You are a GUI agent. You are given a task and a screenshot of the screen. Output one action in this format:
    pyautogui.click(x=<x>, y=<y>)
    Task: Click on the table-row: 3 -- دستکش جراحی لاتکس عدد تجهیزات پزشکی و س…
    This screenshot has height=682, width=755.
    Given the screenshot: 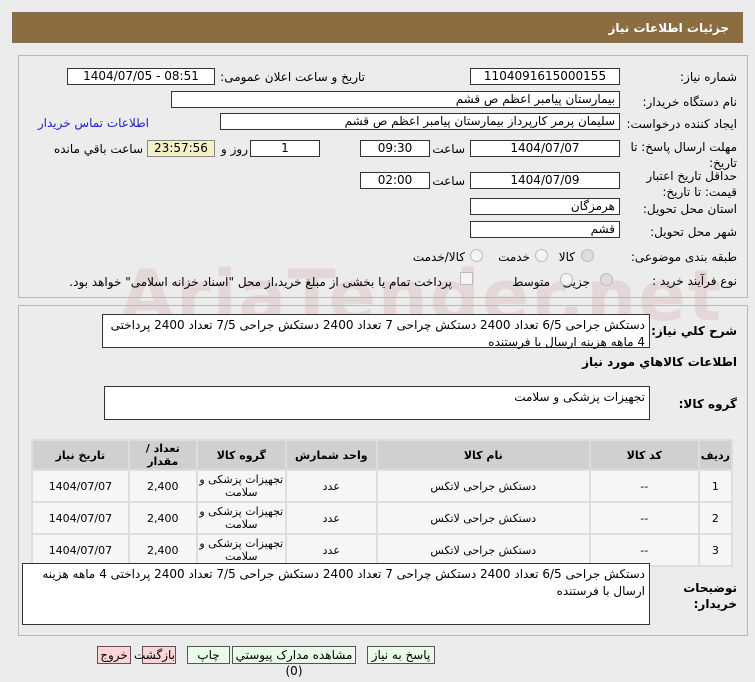 What is the action you would take?
    pyautogui.click(x=382, y=550)
    